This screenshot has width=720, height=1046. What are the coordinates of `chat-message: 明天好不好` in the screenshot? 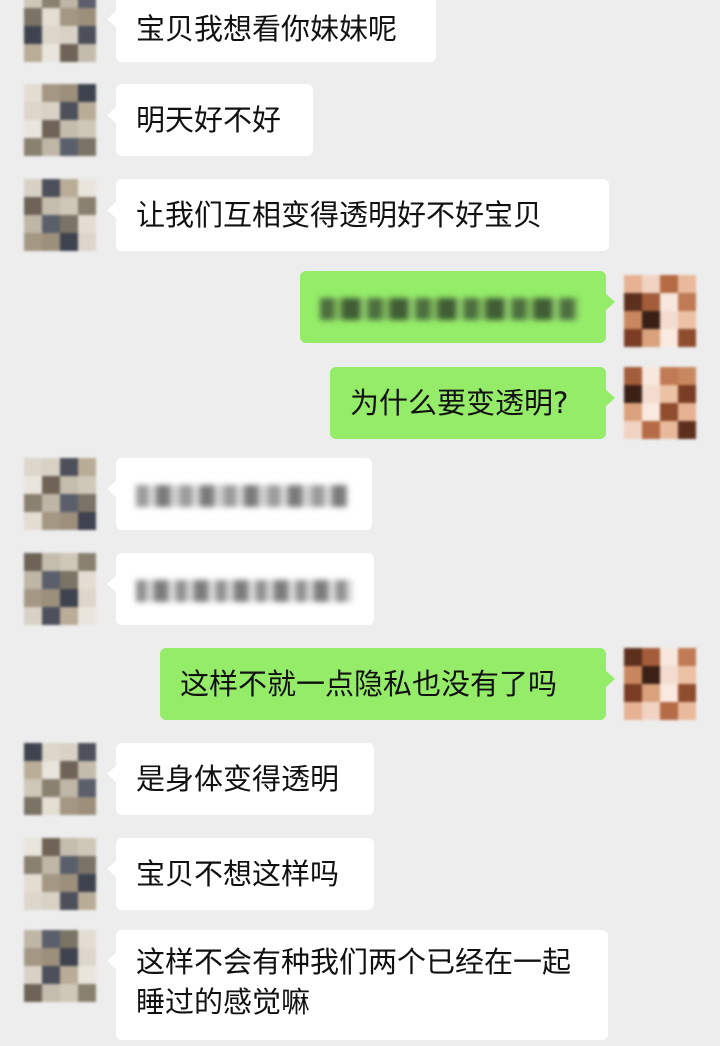 It's located at (360, 121).